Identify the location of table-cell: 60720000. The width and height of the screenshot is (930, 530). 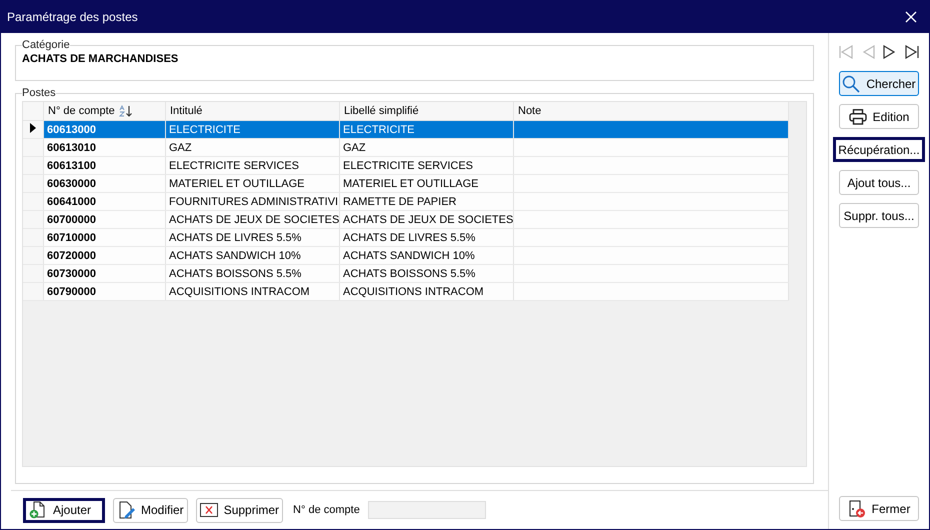
(71, 256).